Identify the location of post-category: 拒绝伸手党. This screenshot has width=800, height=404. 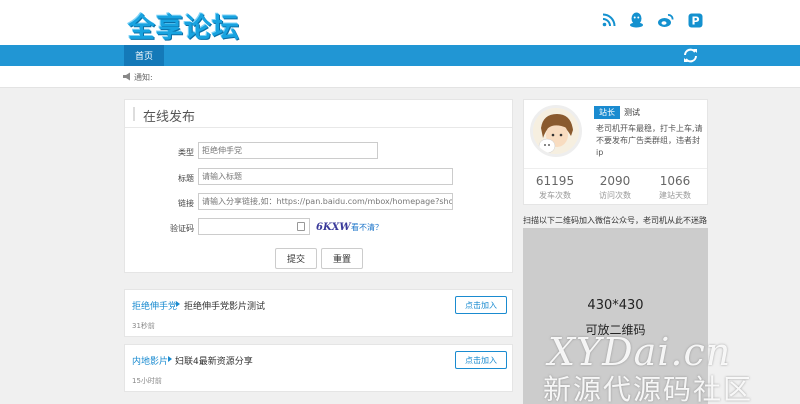
(154, 305).